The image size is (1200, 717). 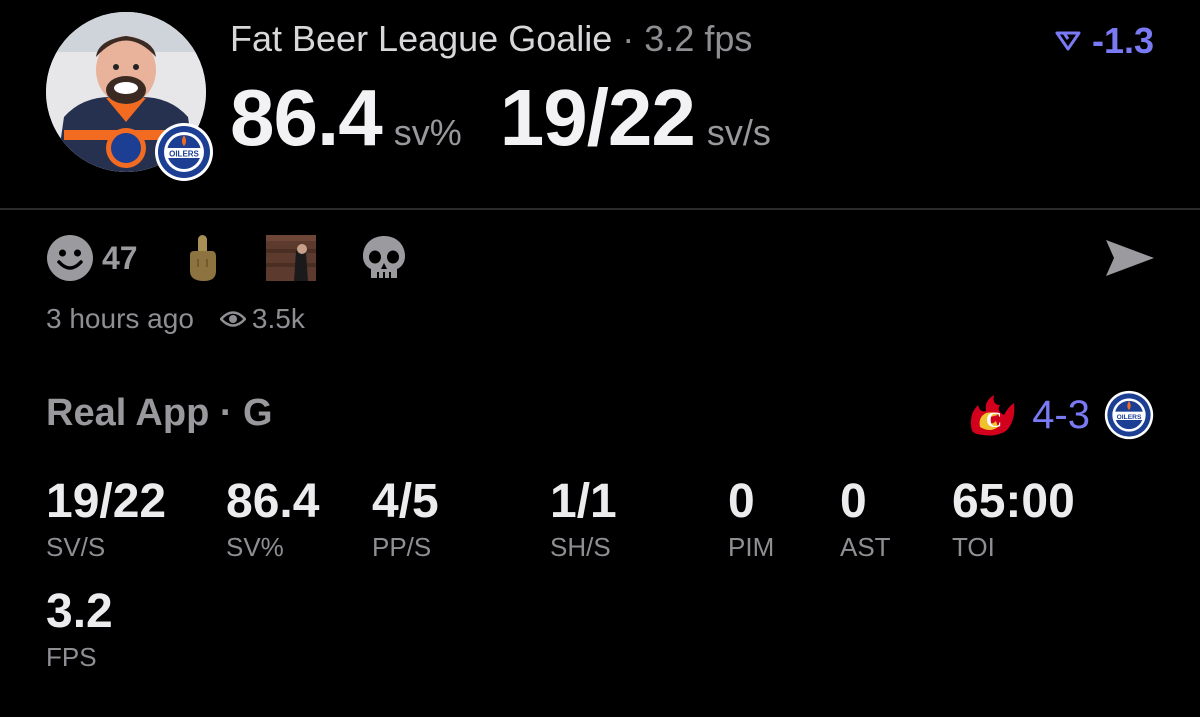 I want to click on downvote-arrow-icon, so click(x=1068, y=41).